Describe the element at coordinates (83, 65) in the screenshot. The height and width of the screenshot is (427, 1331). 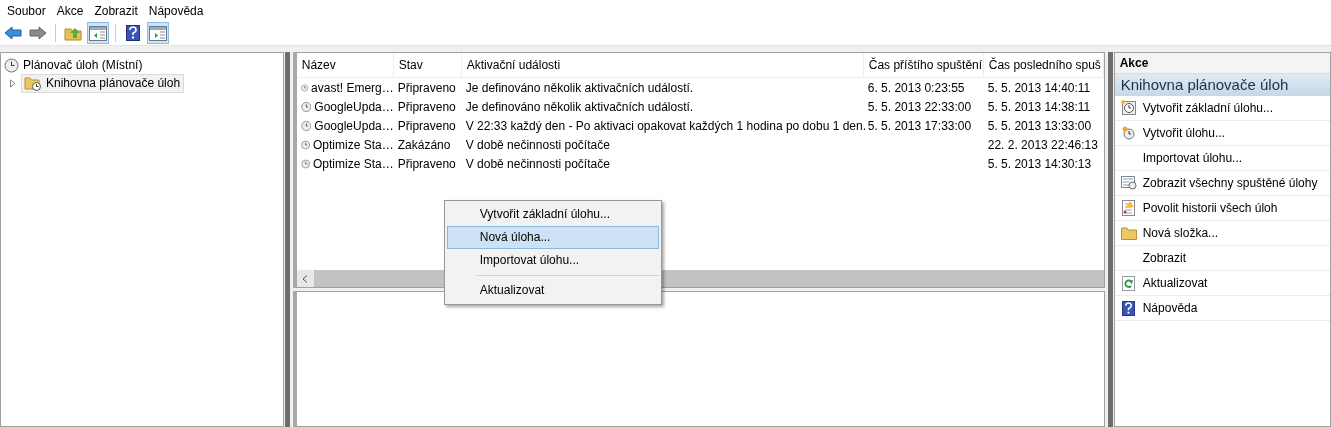
I see `tree-item: Plánovač úloh (Místní)` at that location.